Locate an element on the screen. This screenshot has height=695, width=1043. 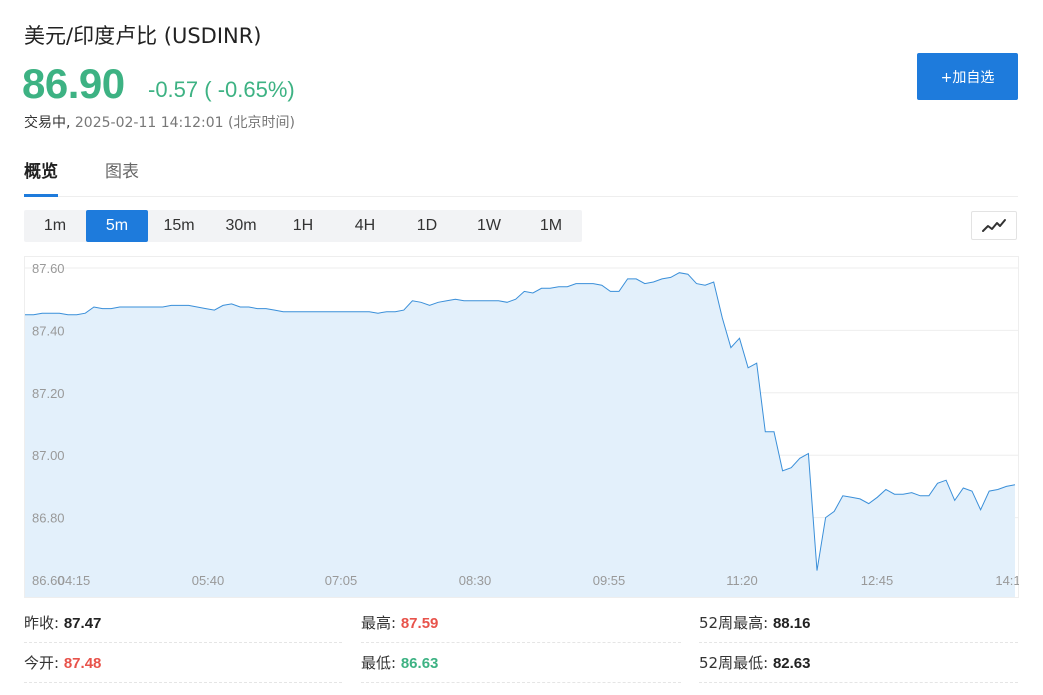
y-tick-label: 87.60 is located at coordinates (48, 268).